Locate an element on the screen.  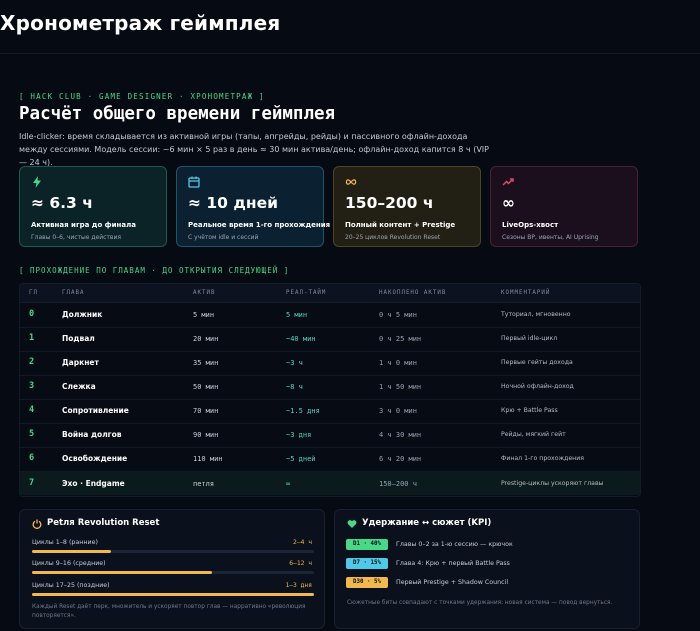
stat-label: Активная игра до финала is located at coordinates (83, 225).